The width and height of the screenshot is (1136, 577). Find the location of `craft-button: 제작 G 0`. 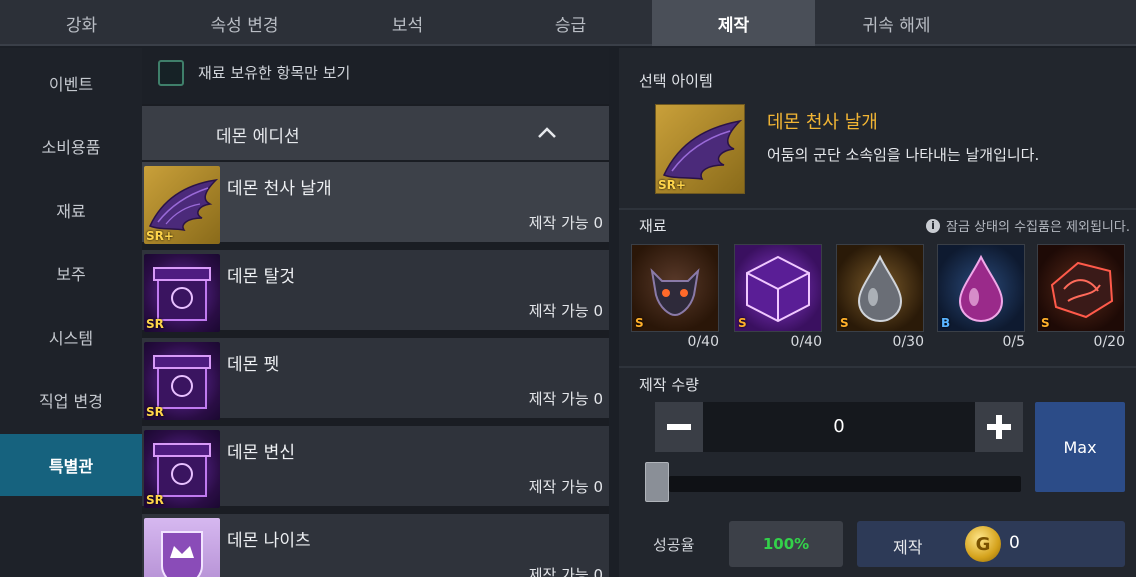

craft-button: 제작 G 0 is located at coordinates (991, 544).